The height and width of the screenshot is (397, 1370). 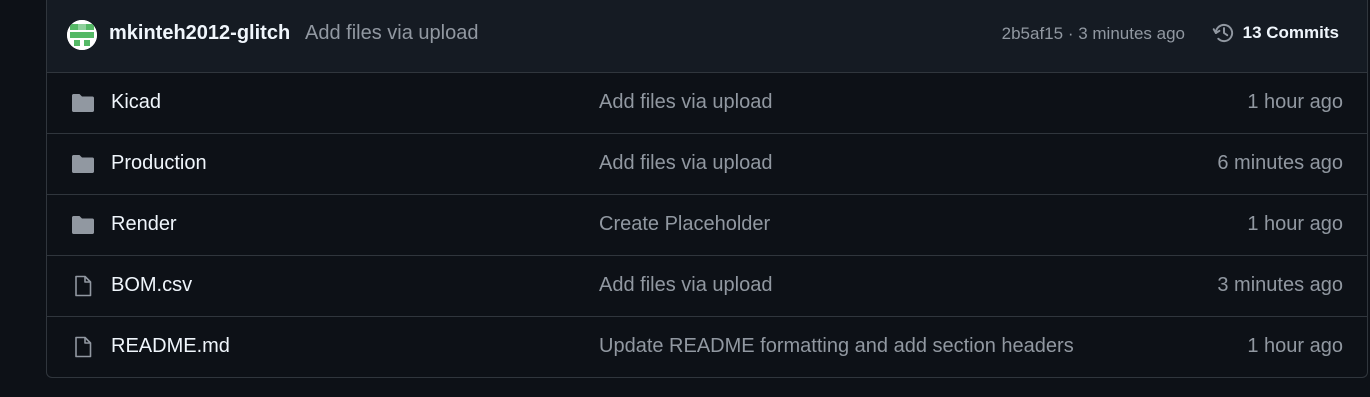 I want to click on avatar, so click(x=82, y=35).